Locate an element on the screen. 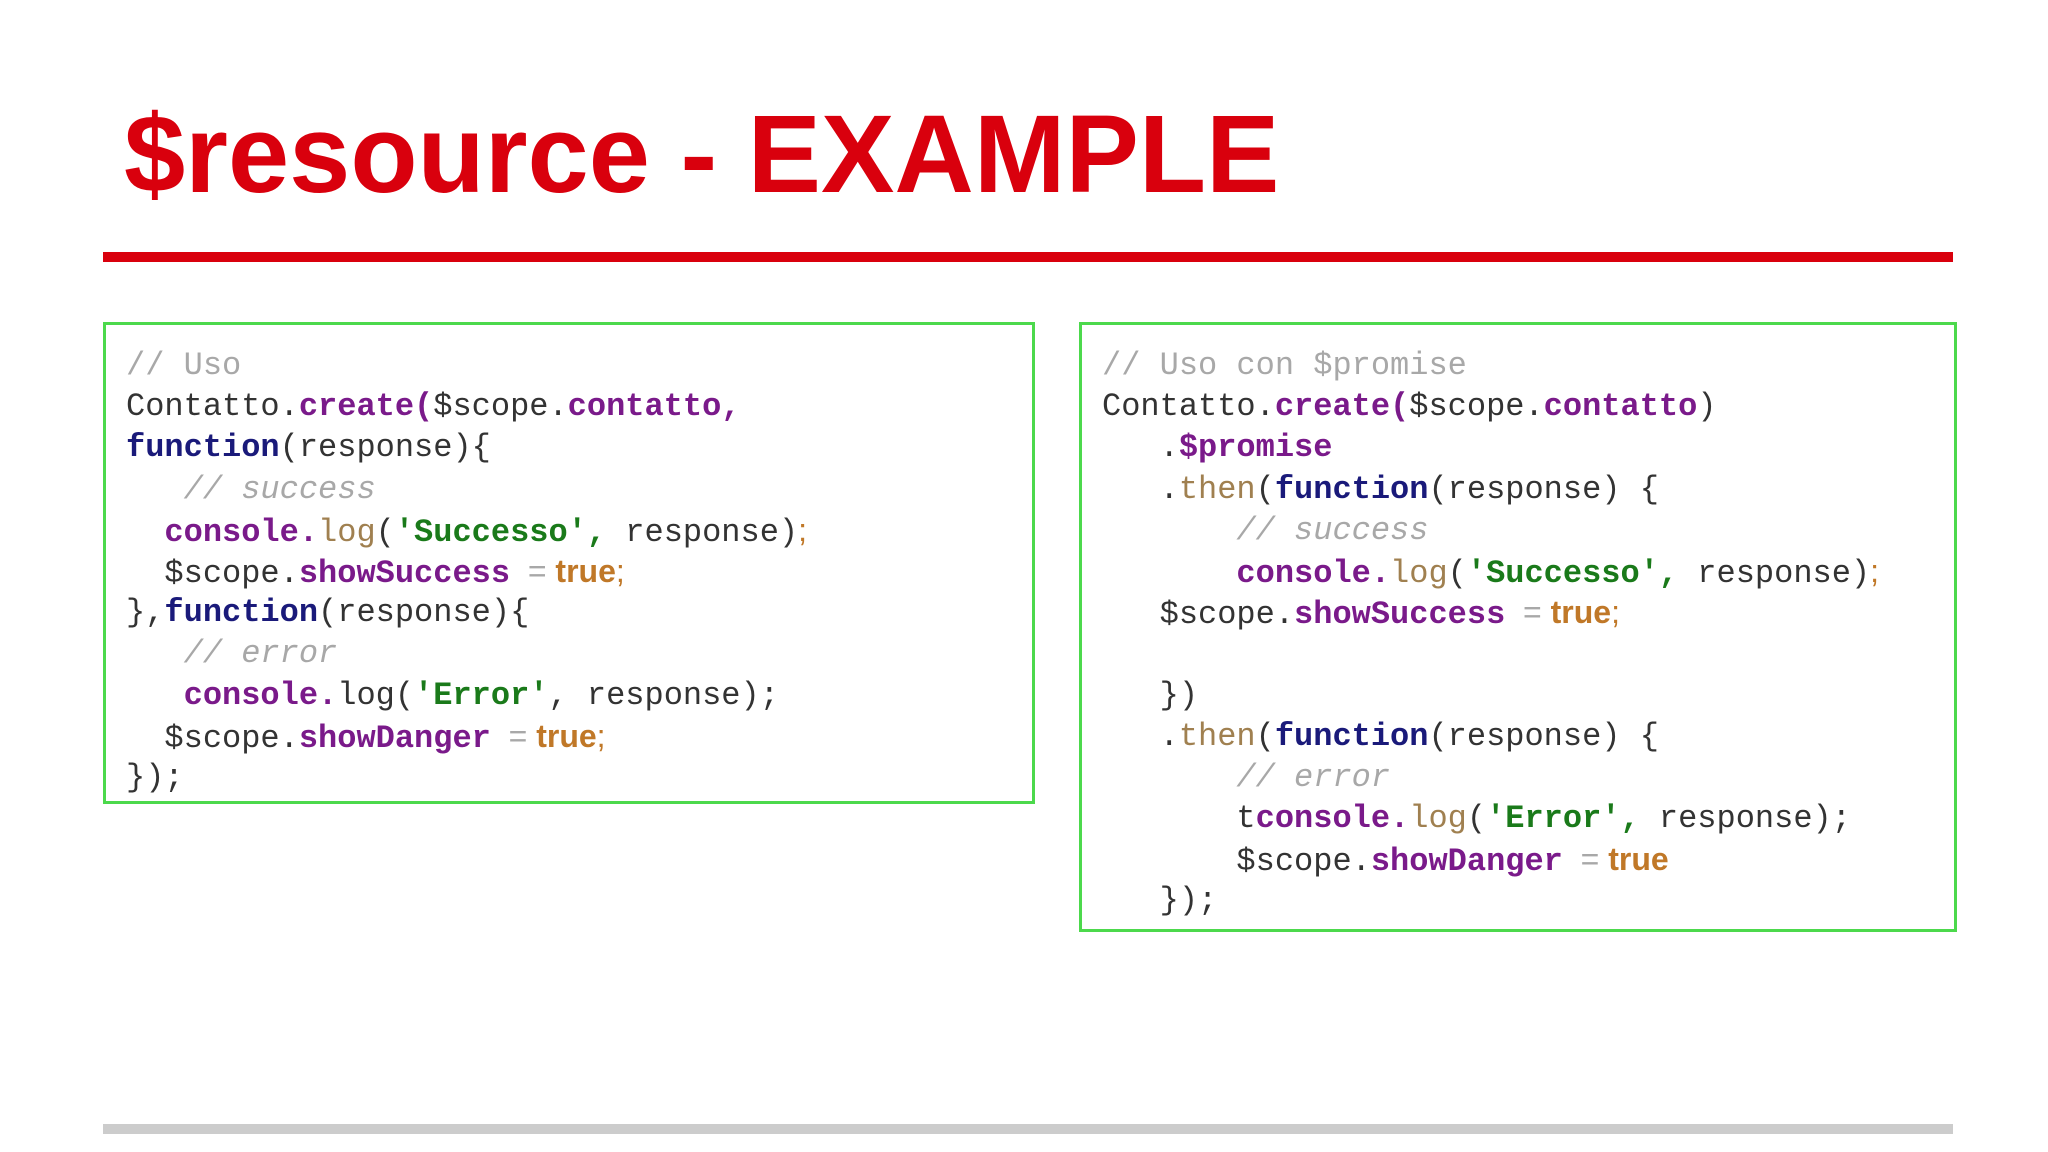 This screenshot has height=1152, width=2048. slide-title: $resource - EXAMPLE is located at coordinates (702, 154).